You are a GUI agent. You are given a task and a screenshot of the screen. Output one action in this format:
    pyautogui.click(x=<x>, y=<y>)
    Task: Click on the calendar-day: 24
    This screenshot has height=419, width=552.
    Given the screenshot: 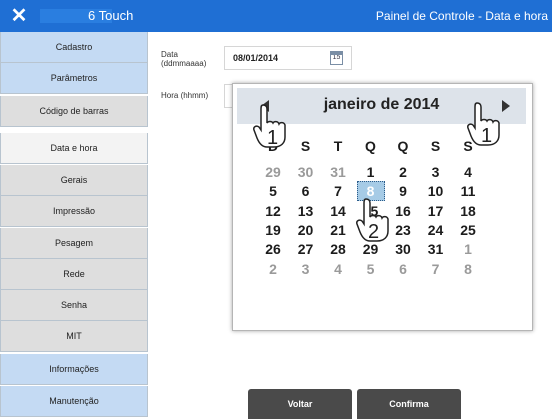 What is the action you would take?
    pyautogui.click(x=436, y=230)
    